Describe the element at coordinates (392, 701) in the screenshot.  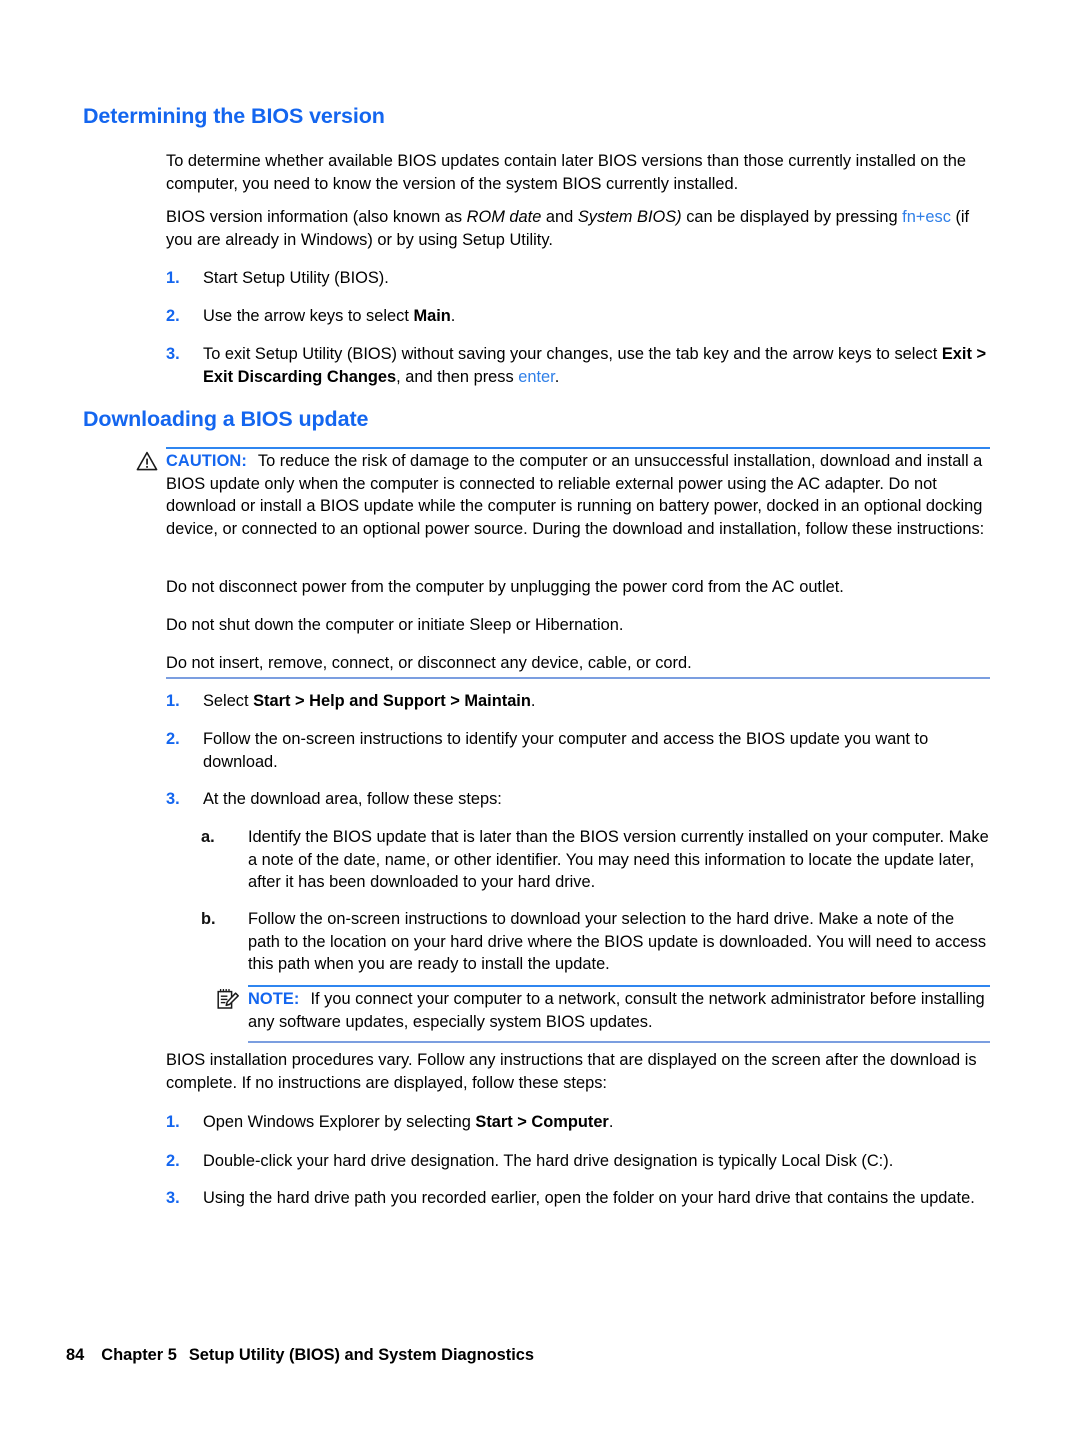
I see `text-run-bold-start-path: Start > Help and Support > Maintain` at that location.